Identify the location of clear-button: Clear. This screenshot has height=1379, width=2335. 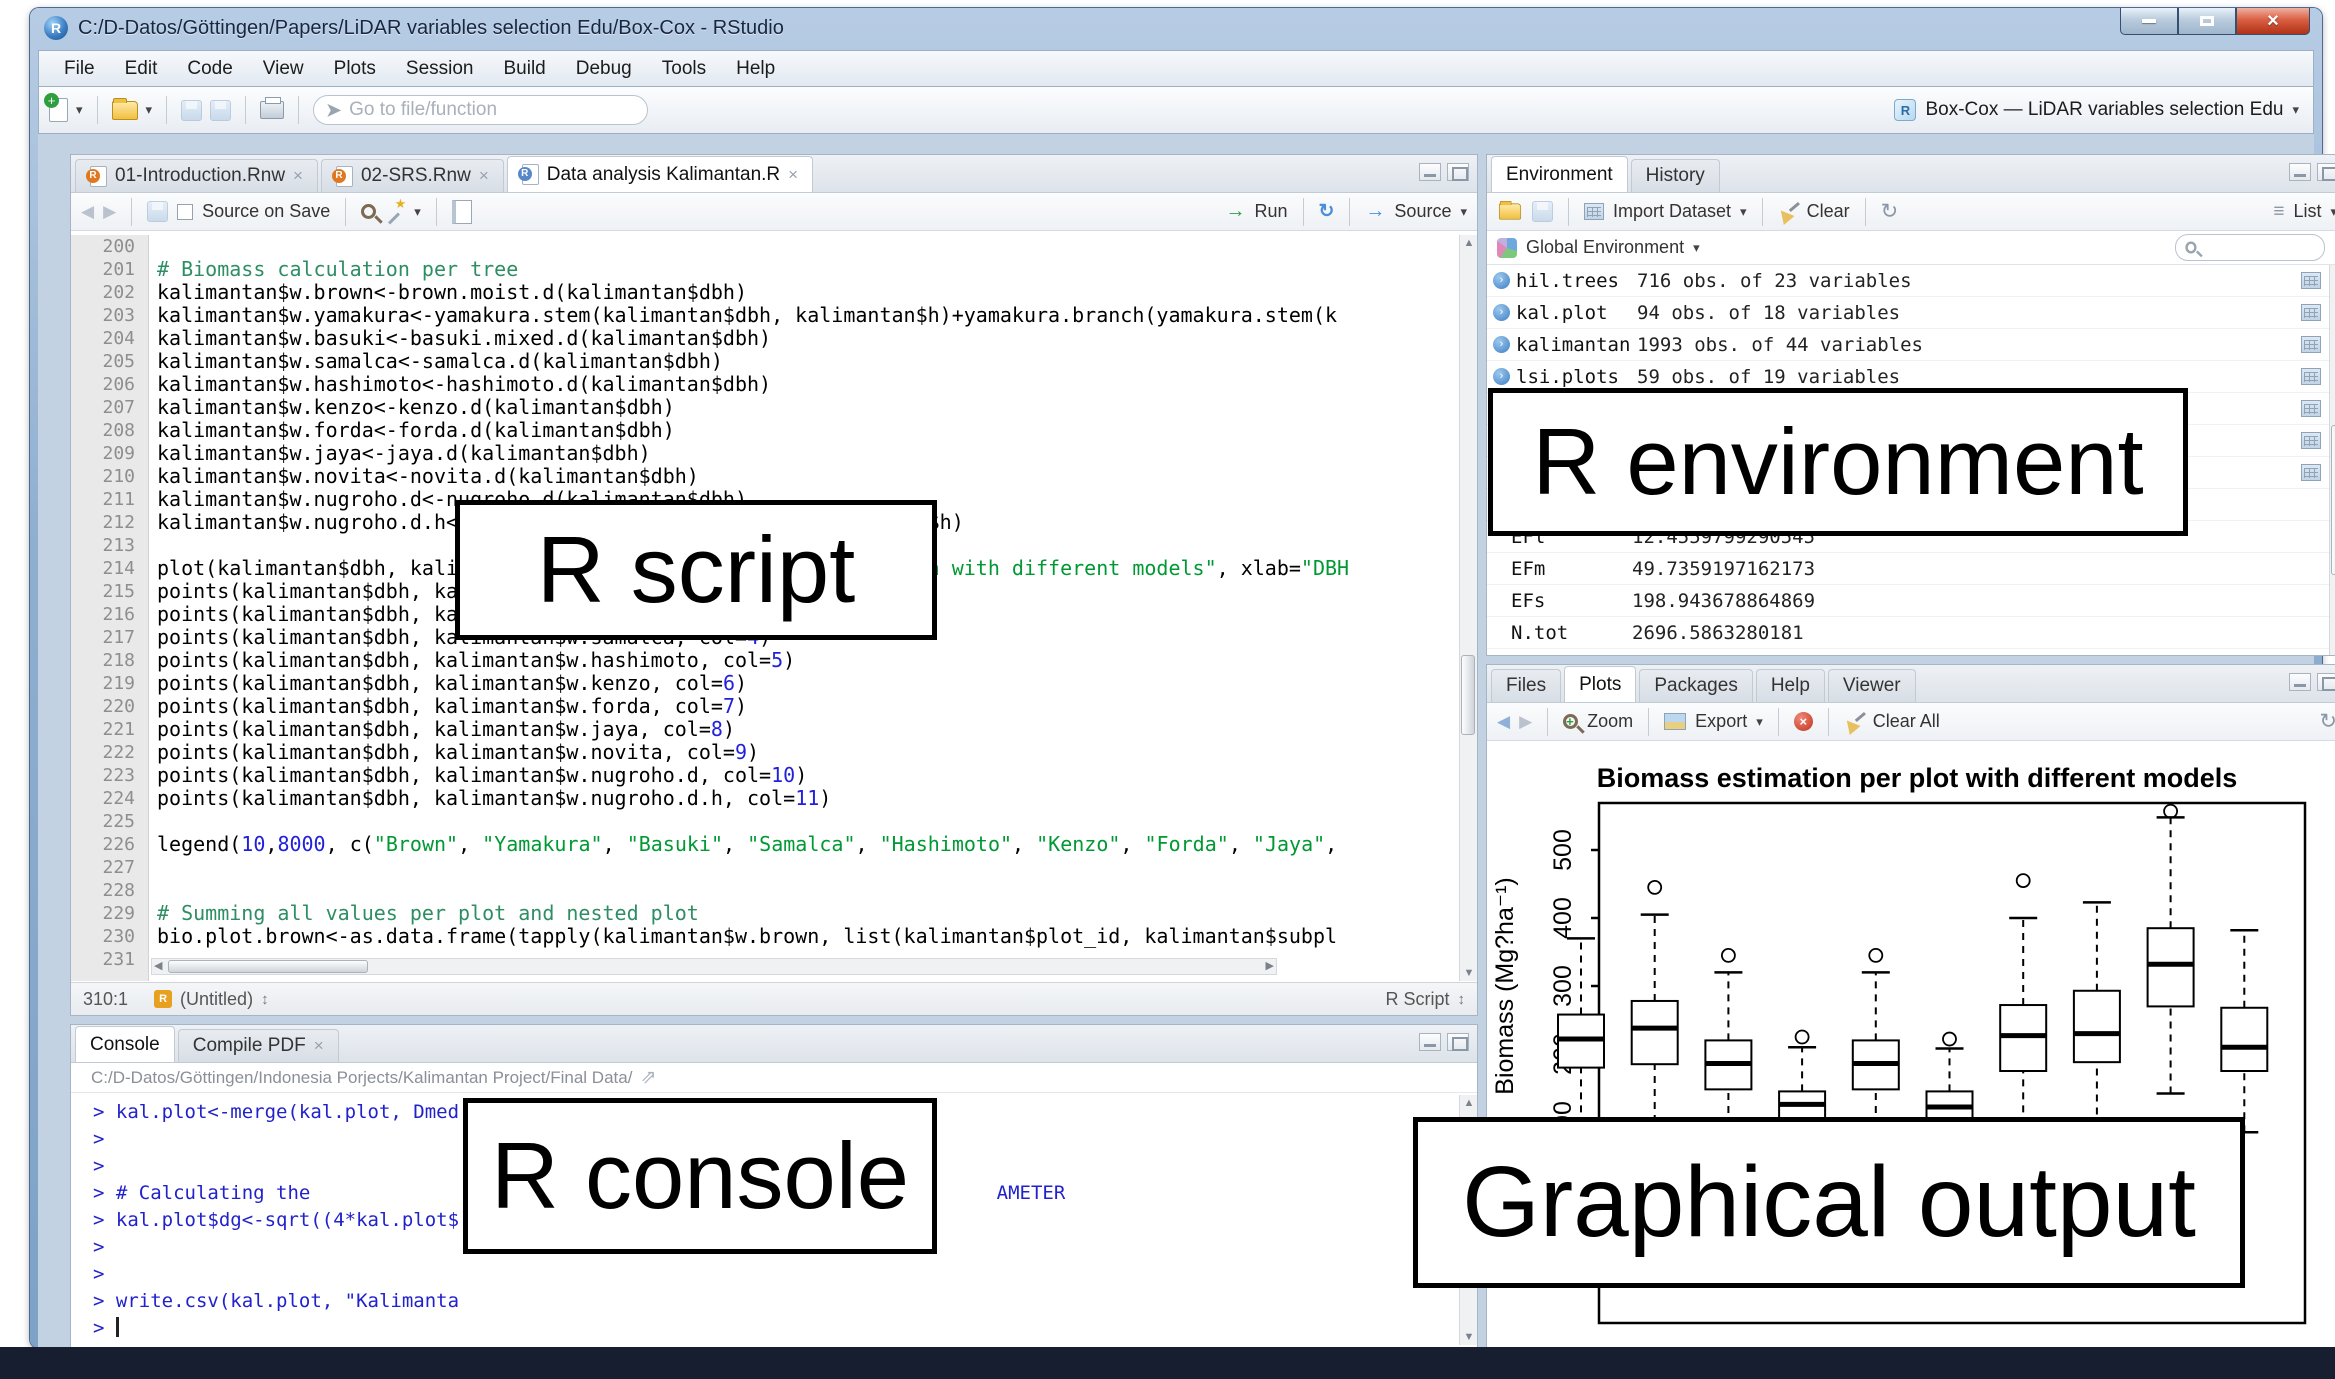
(1828, 211).